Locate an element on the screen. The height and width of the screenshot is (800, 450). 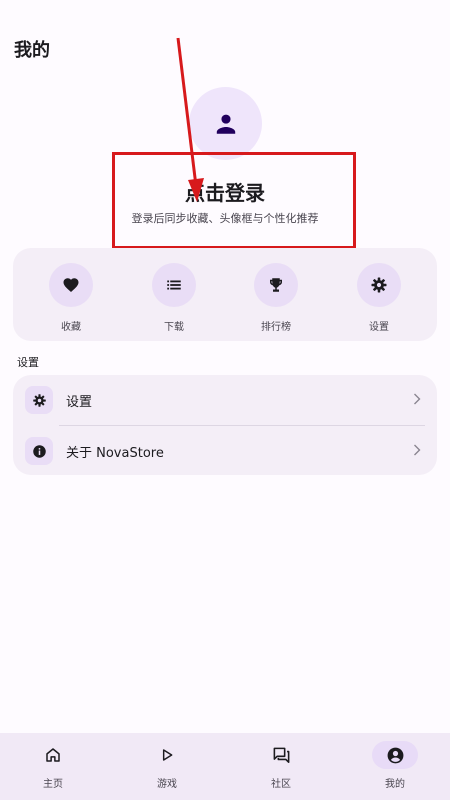
quick-action-settings: 设置 is located at coordinates (379, 298).